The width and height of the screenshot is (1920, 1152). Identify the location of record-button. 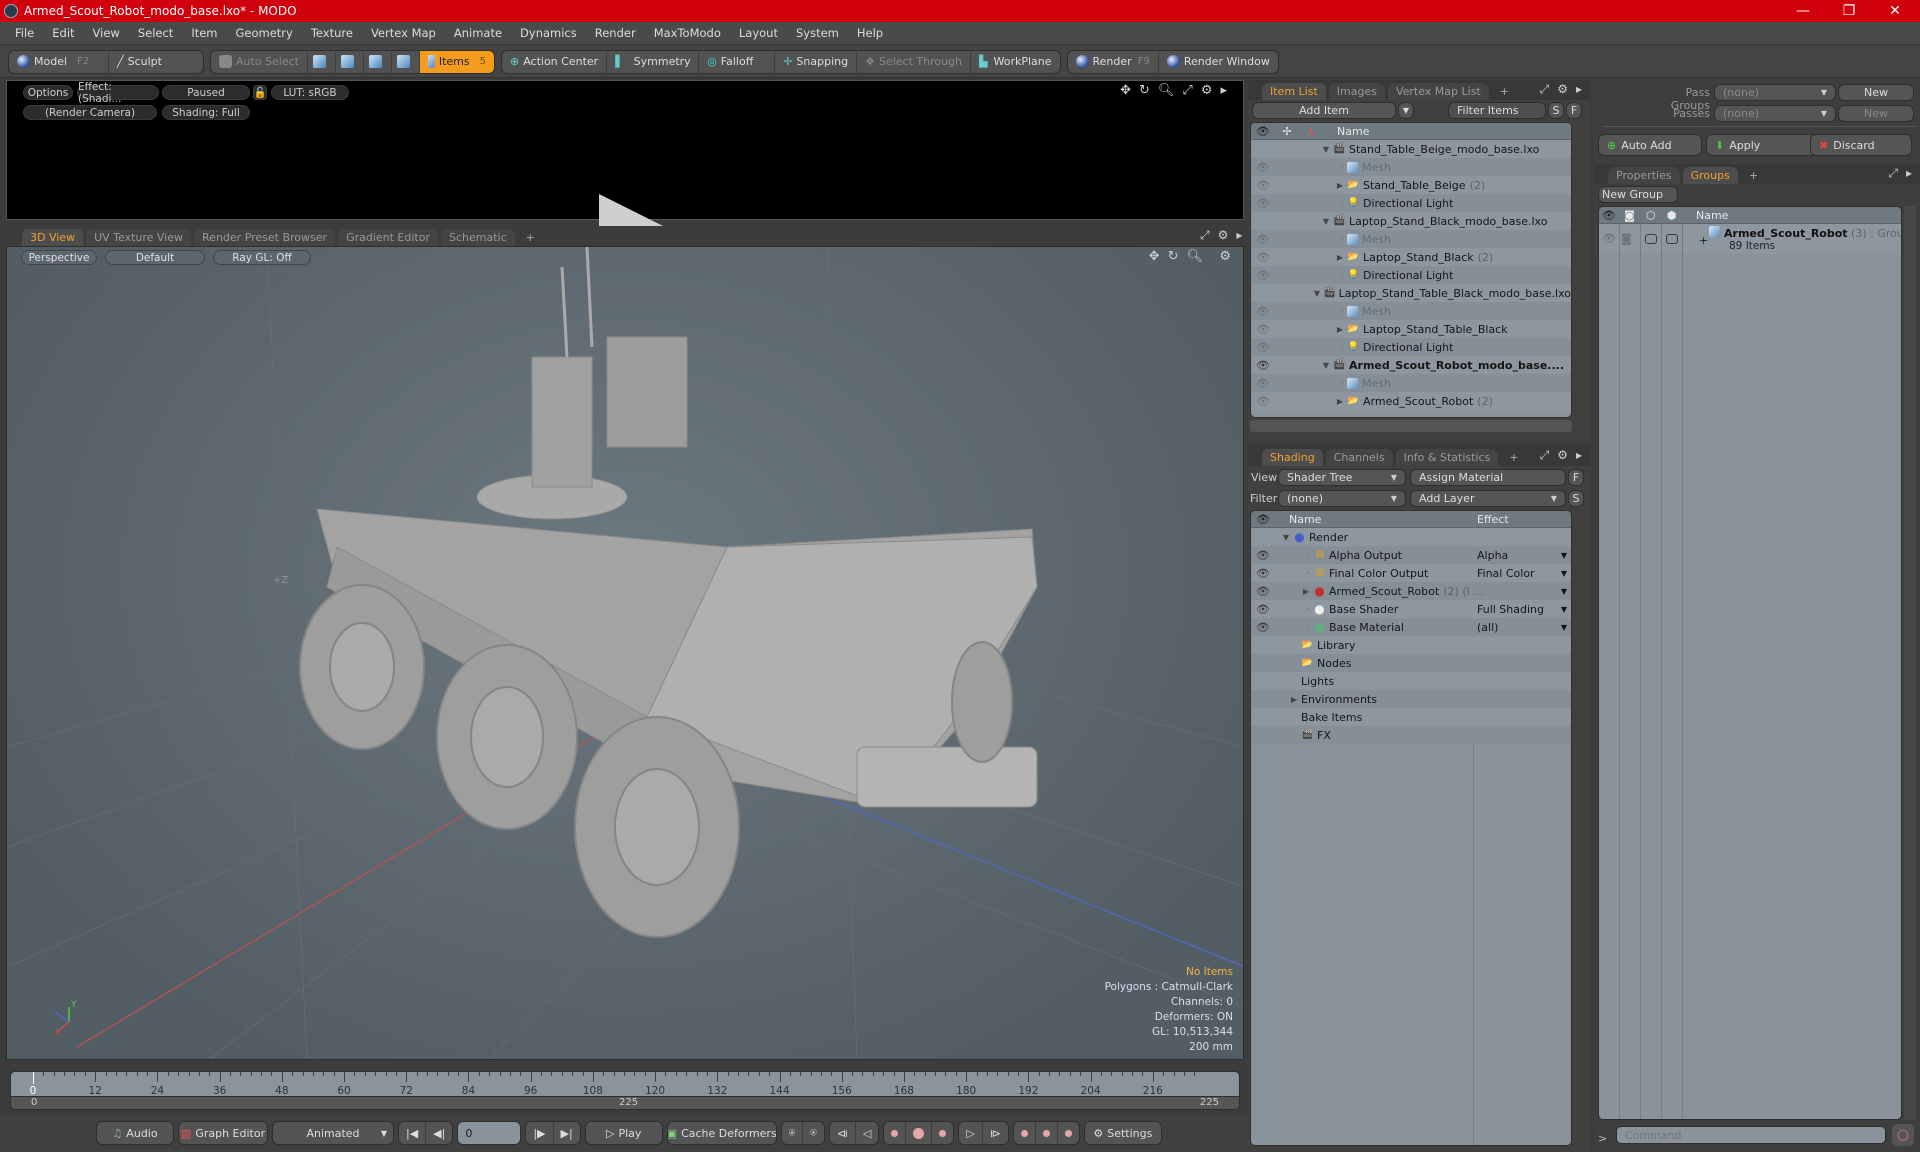
(919, 1133).